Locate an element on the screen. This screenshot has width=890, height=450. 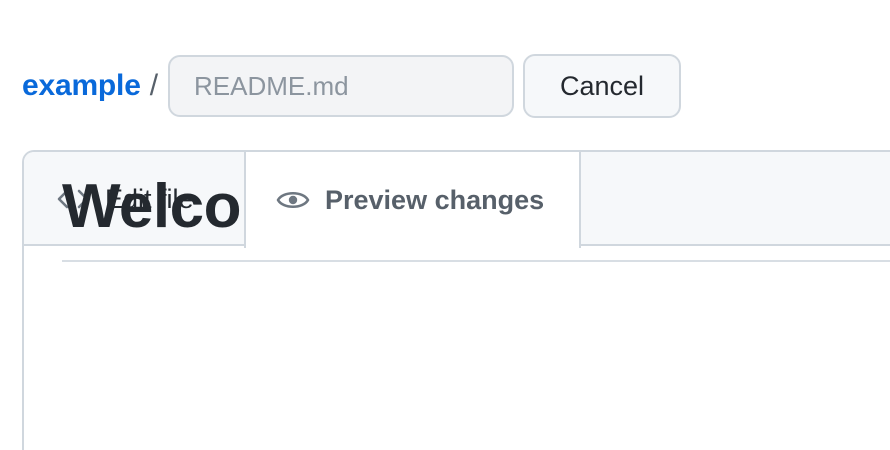
tab-preview-changes-label: Preview changes is located at coordinates (435, 199).